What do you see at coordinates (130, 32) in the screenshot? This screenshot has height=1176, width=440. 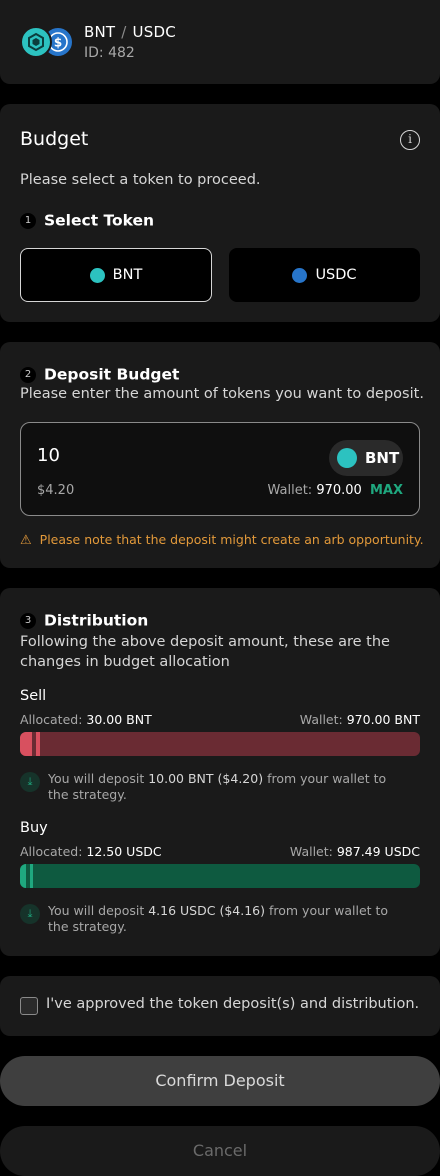 I see `pair-title: BNT / USDC` at bounding box center [130, 32].